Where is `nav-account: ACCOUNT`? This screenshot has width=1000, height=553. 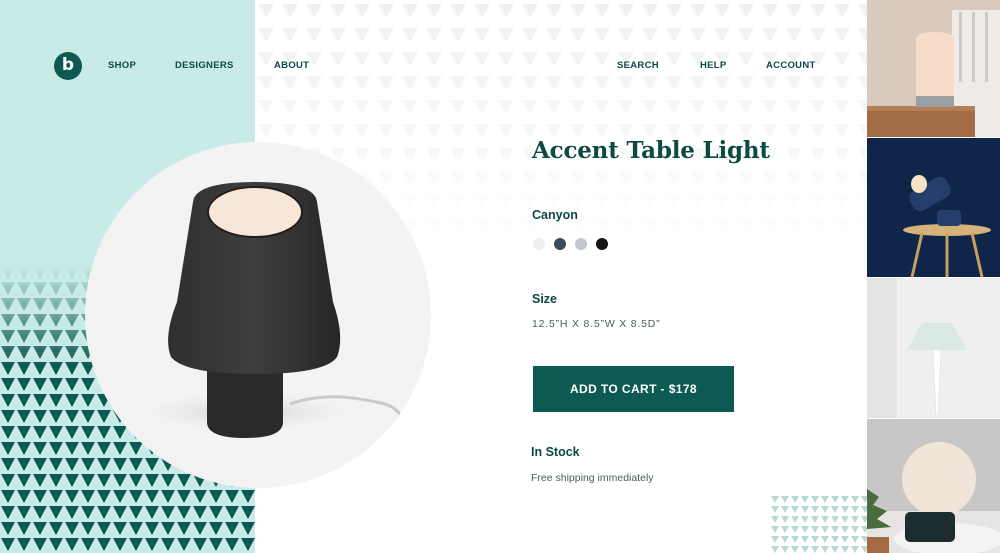
nav-account: ACCOUNT is located at coordinates (791, 65).